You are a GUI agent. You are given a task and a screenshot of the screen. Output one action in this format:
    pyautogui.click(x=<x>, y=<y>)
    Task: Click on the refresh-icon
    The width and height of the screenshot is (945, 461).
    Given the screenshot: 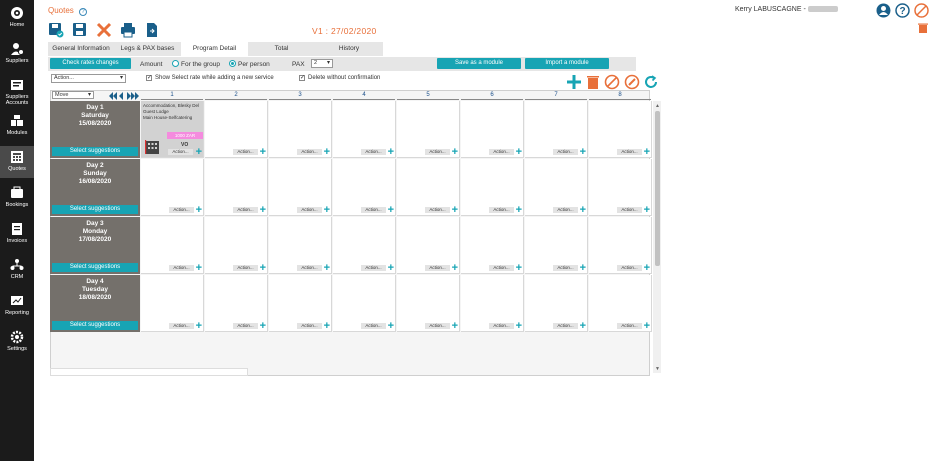 What is the action you would take?
    pyautogui.click(x=651, y=82)
    